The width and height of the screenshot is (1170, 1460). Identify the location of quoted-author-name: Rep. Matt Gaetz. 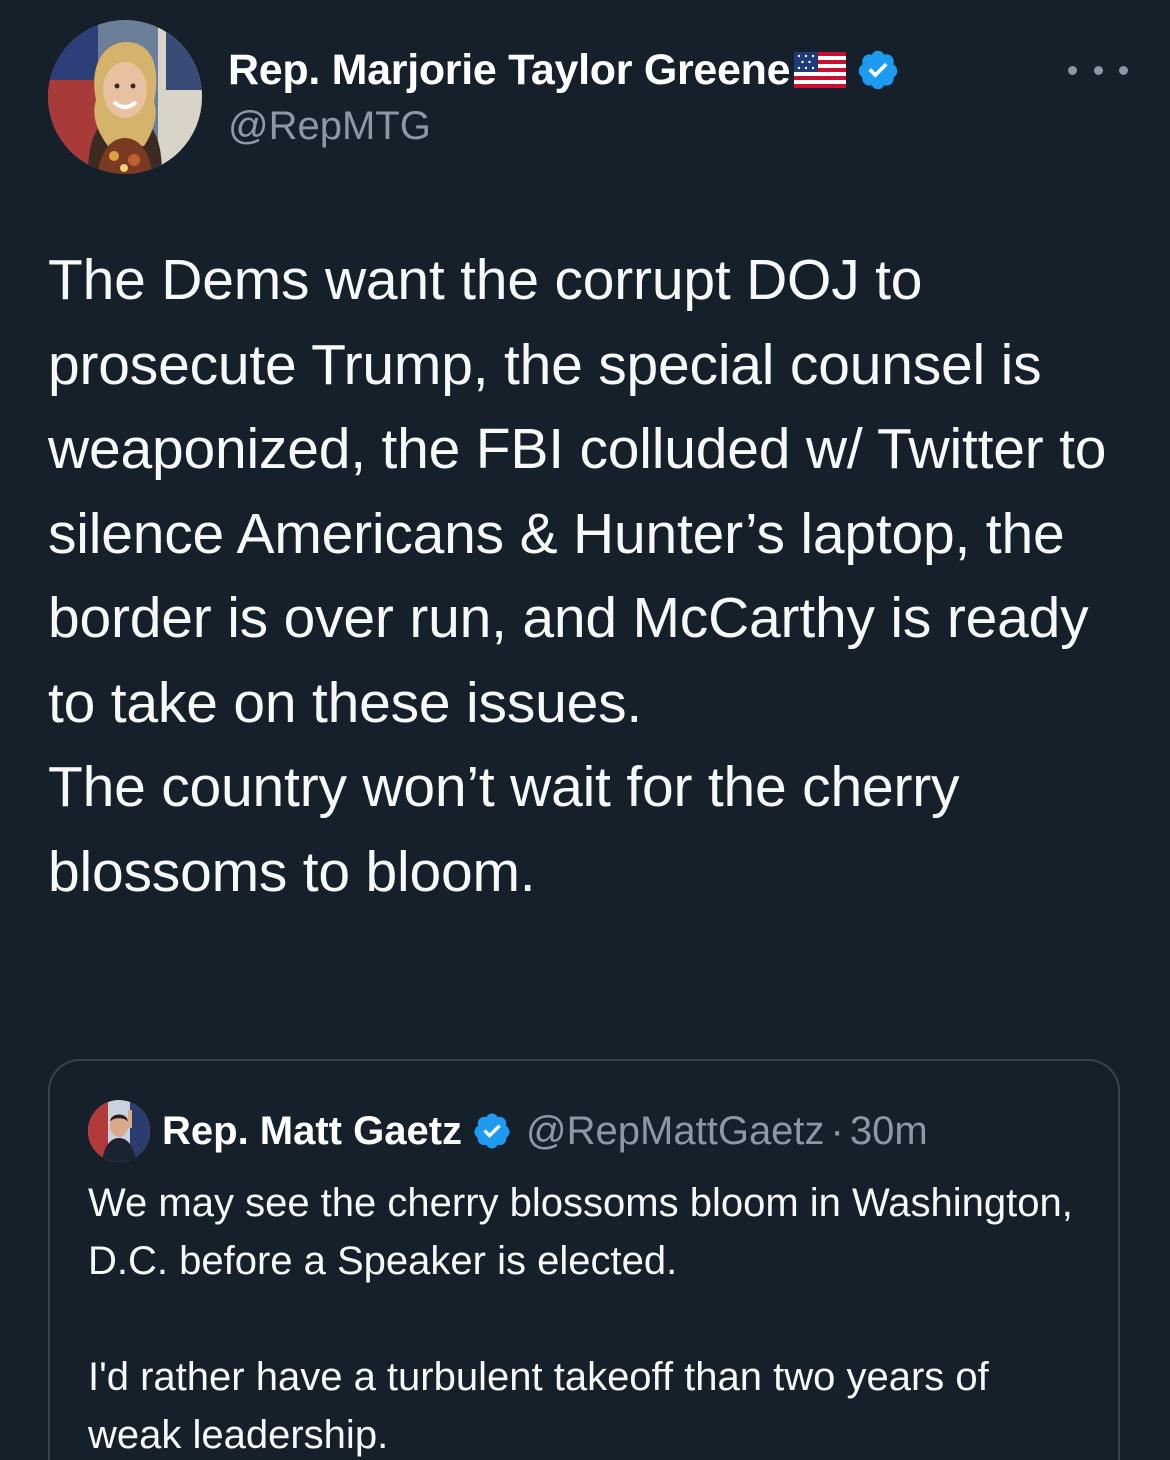
(312, 1131).